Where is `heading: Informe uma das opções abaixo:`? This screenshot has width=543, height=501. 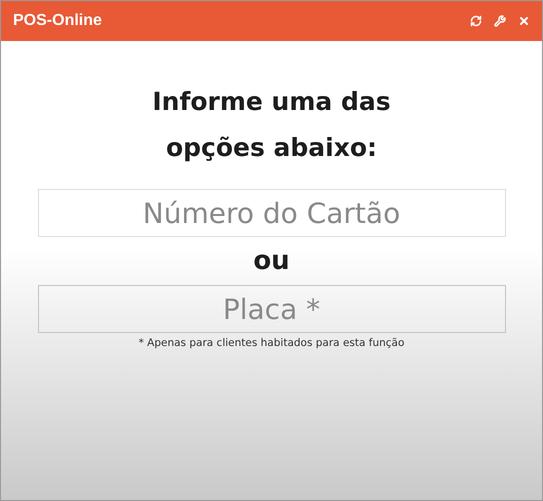 heading: Informe uma das opções abaixo: is located at coordinates (271, 125).